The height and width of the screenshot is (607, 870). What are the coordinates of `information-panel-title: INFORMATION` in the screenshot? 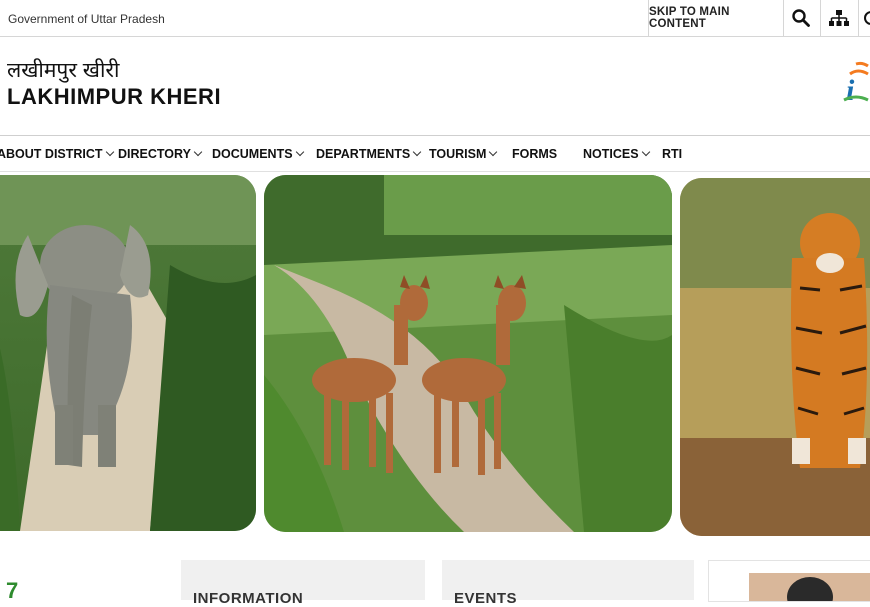 It's located at (248, 598).